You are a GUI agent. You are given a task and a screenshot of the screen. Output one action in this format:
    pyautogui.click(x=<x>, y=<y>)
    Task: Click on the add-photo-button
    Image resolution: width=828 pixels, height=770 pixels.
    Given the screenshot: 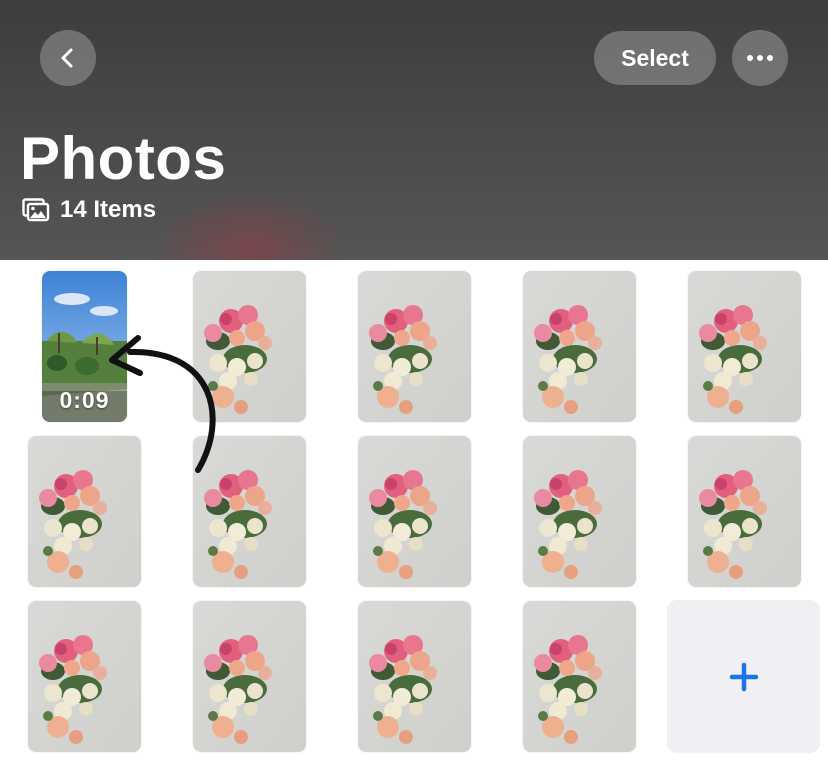 What is the action you would take?
    pyautogui.click(x=743, y=676)
    